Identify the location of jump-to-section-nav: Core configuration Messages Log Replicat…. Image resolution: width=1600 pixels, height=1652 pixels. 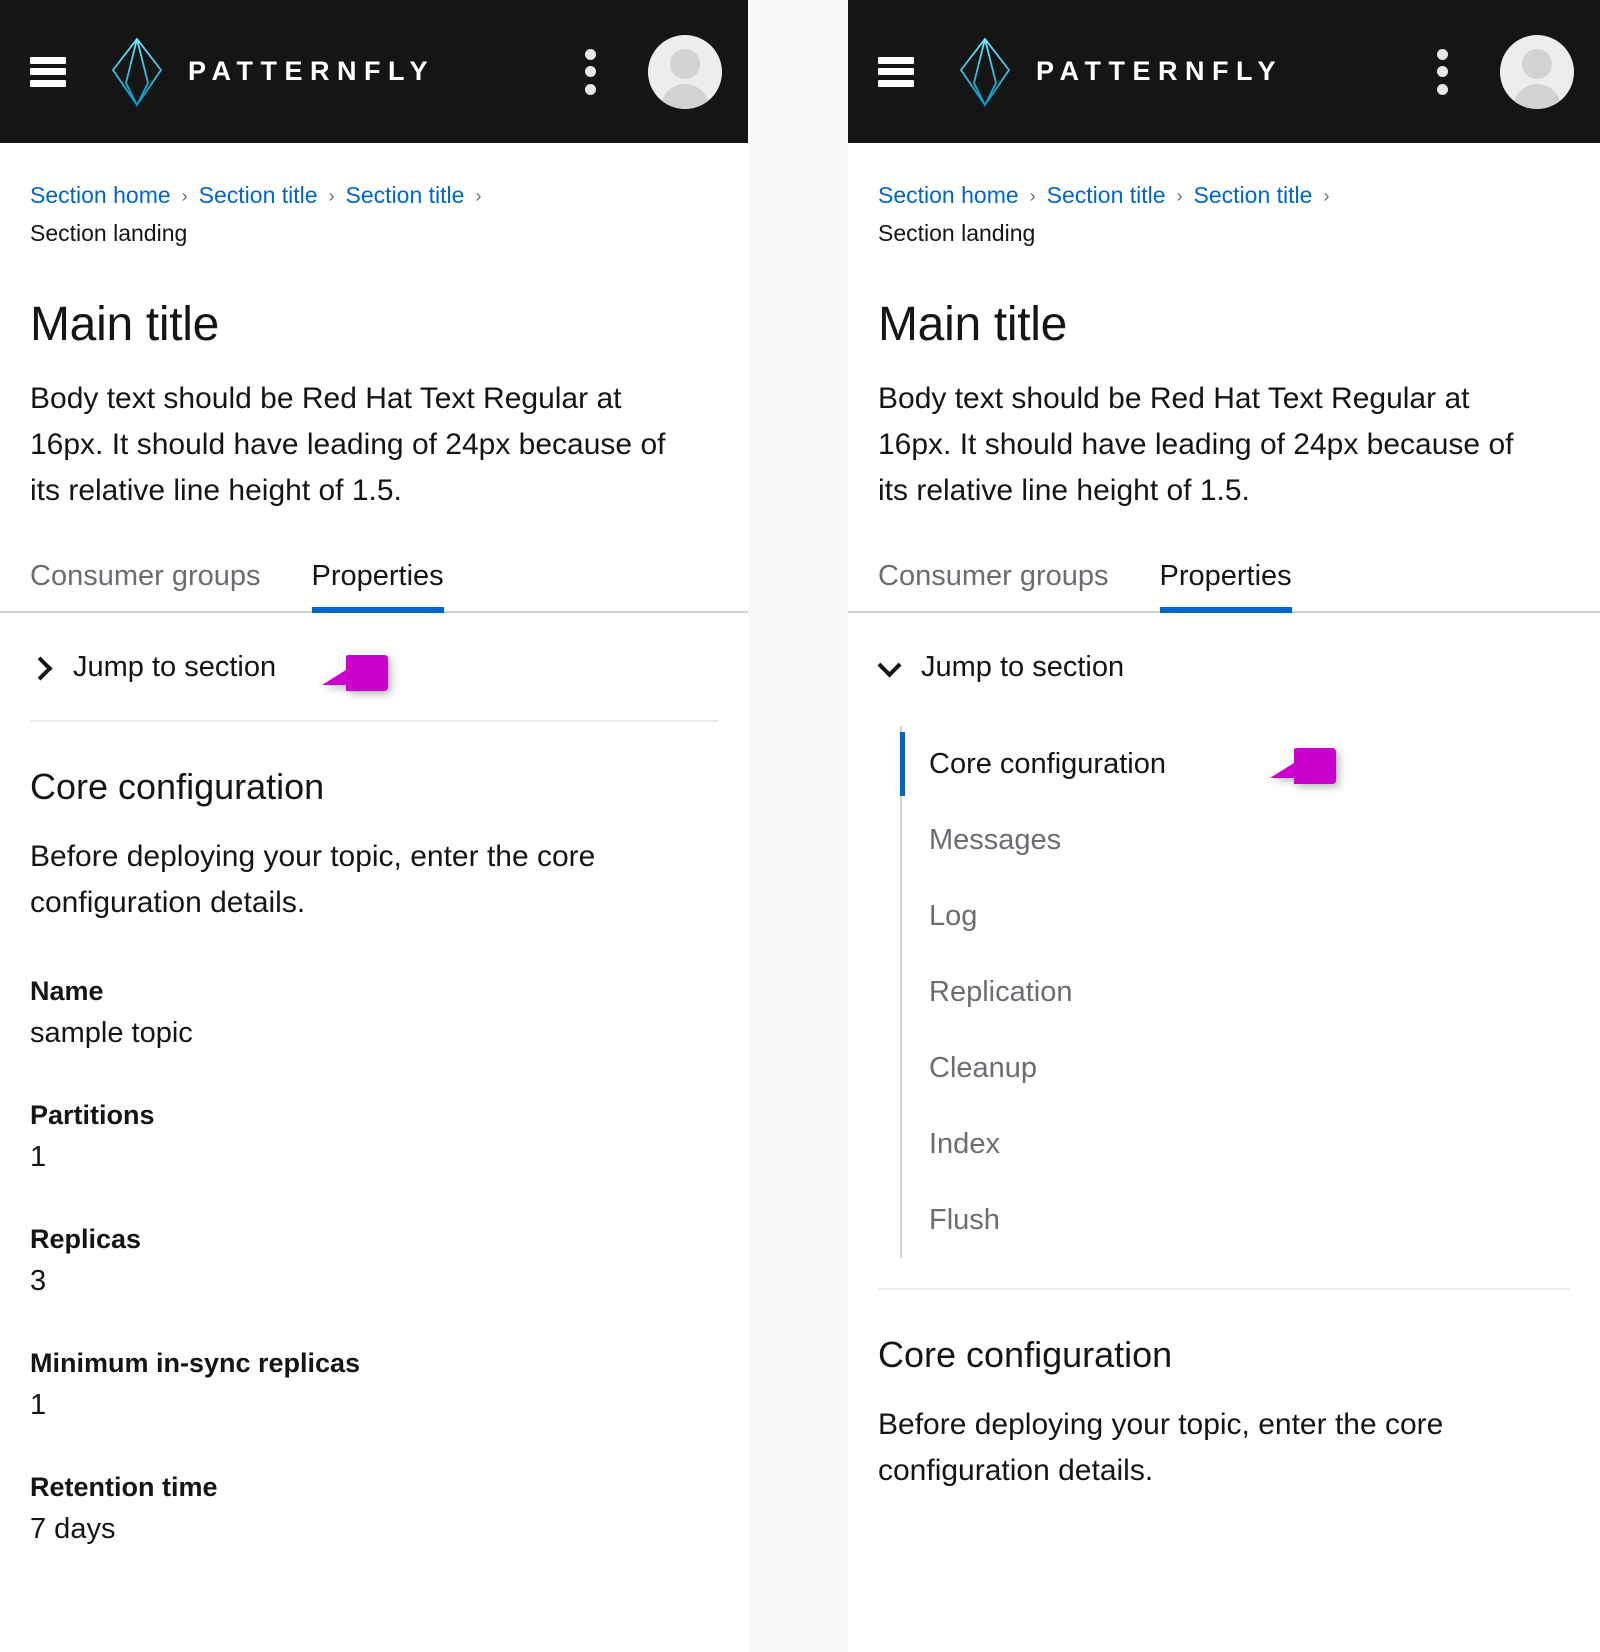
(1224, 1008).